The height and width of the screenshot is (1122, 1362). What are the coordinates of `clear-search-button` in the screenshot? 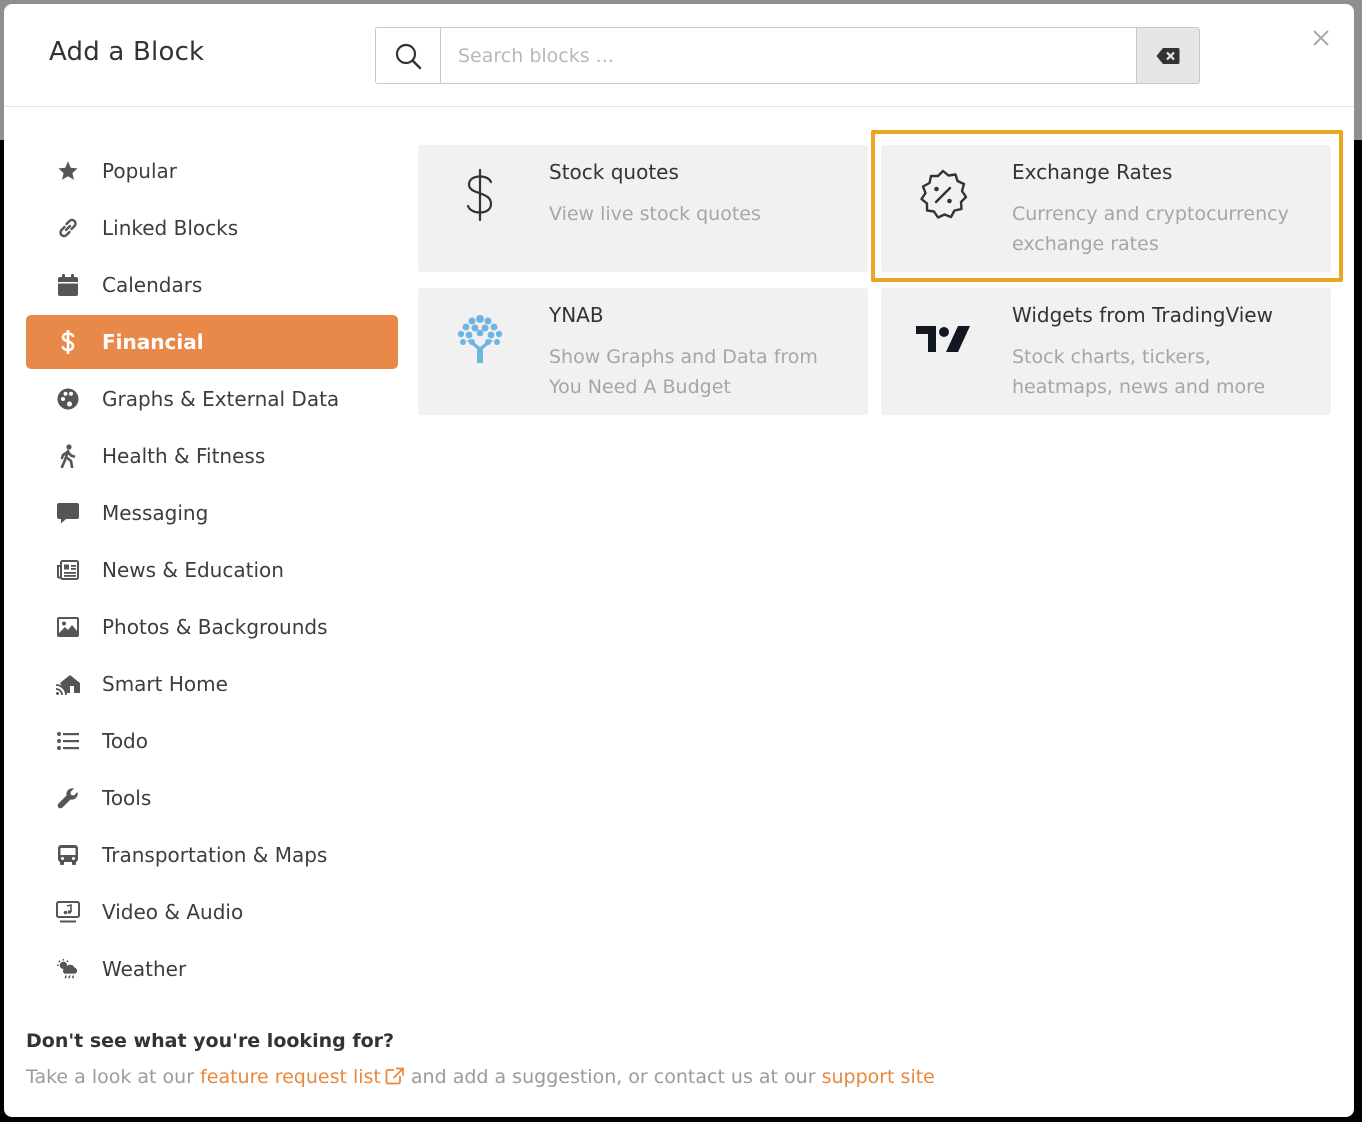 It's located at (1167, 55).